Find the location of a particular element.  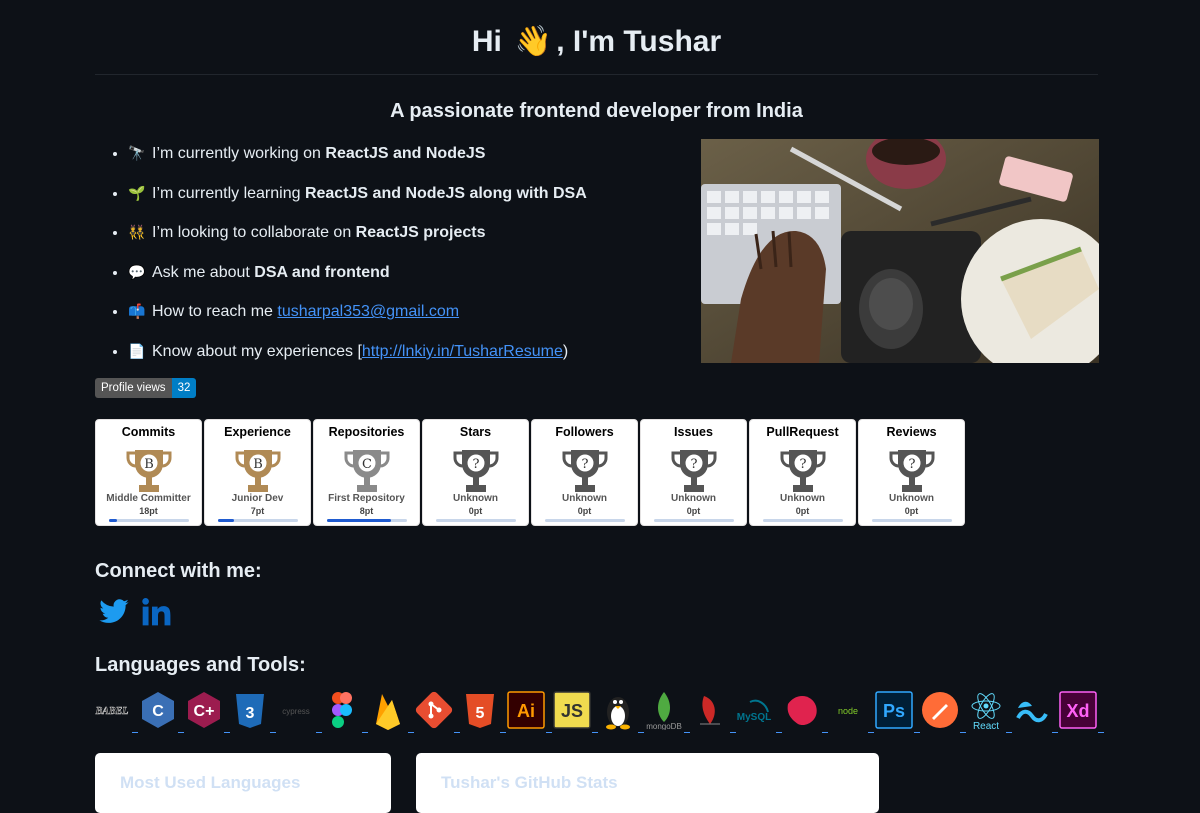

tool-label: MySQL is located at coordinates (754, 717).